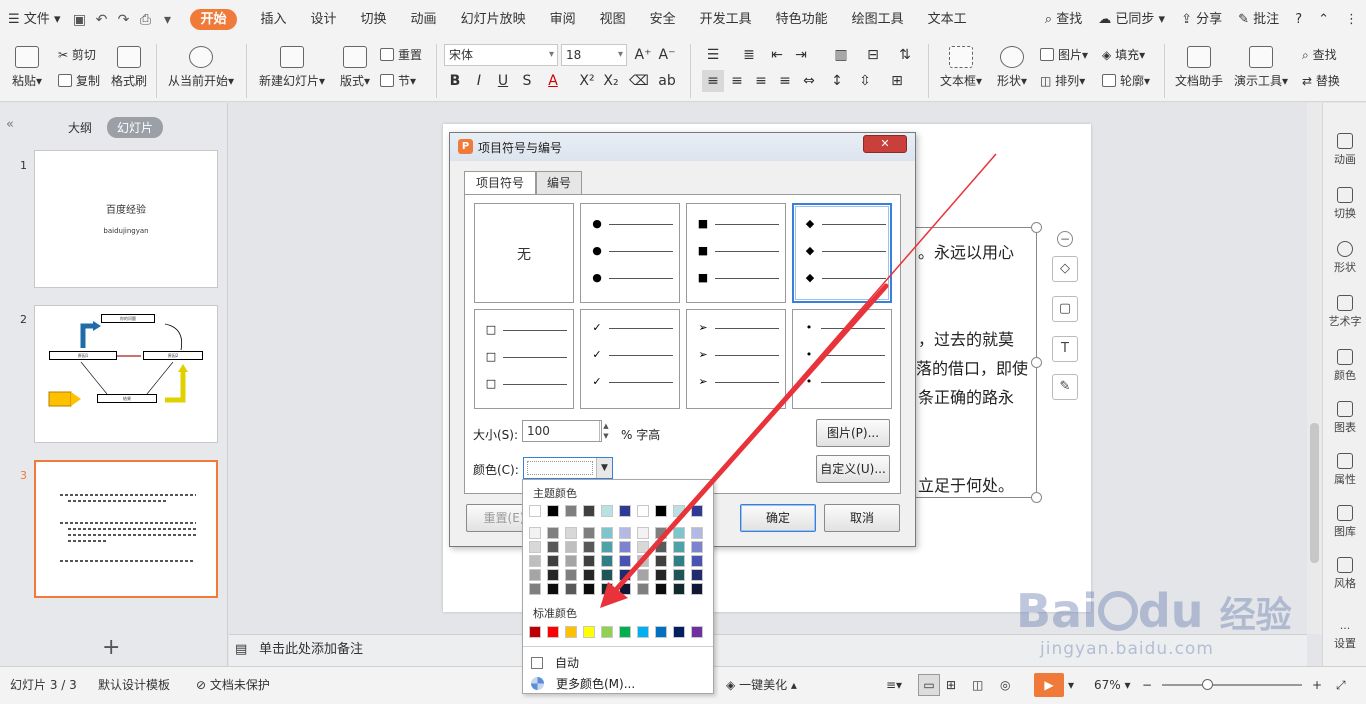 The width and height of the screenshot is (1366, 704). What do you see at coordinates (1351, 20) in the screenshot?
I see `more-icon: ⋮` at bounding box center [1351, 20].